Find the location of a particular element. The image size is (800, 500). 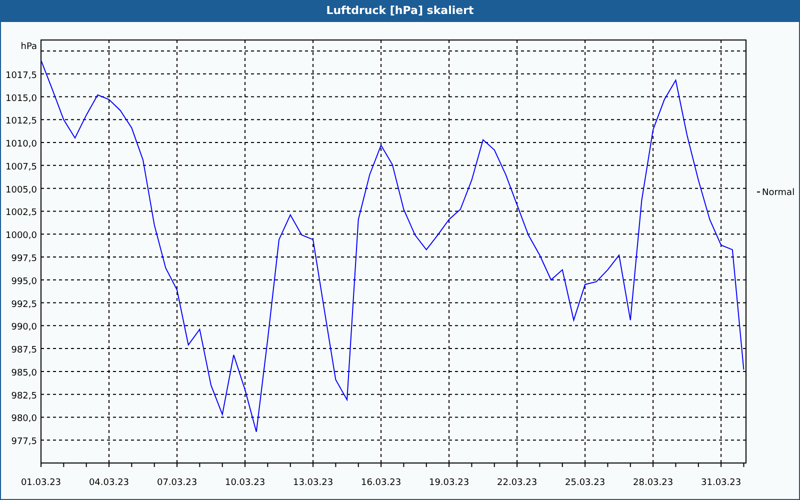

y-tick-label: 990,0 is located at coordinates (24, 327).